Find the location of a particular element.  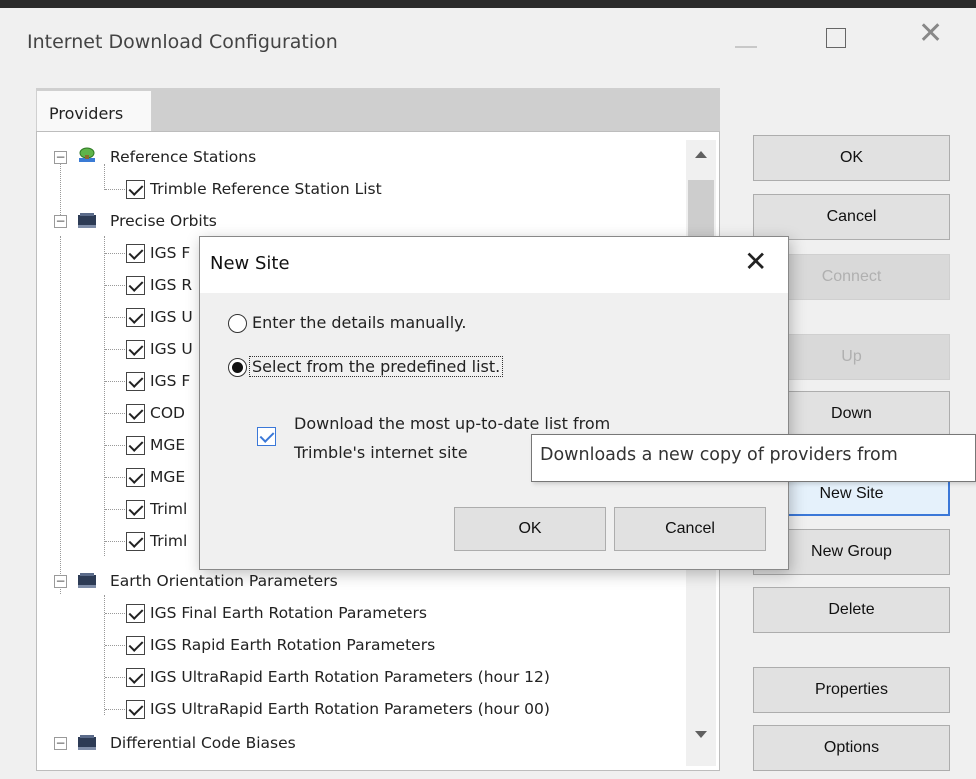

item-label: IGS R is located at coordinates (171, 285).